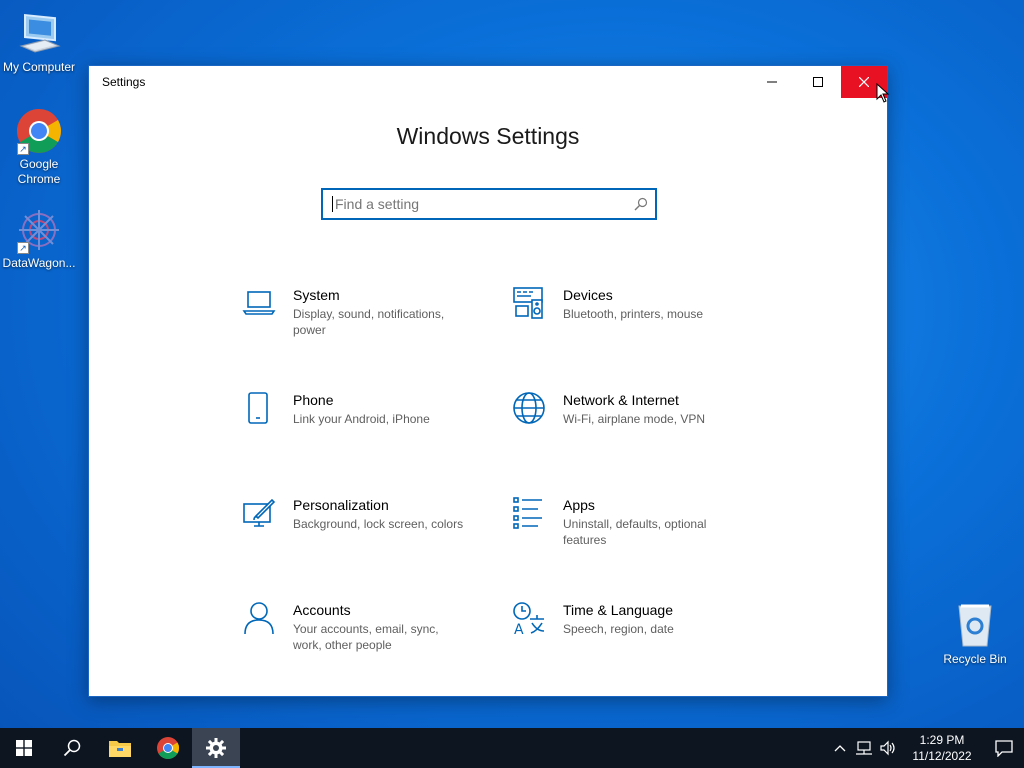  I want to click on minimize-button, so click(772, 82).